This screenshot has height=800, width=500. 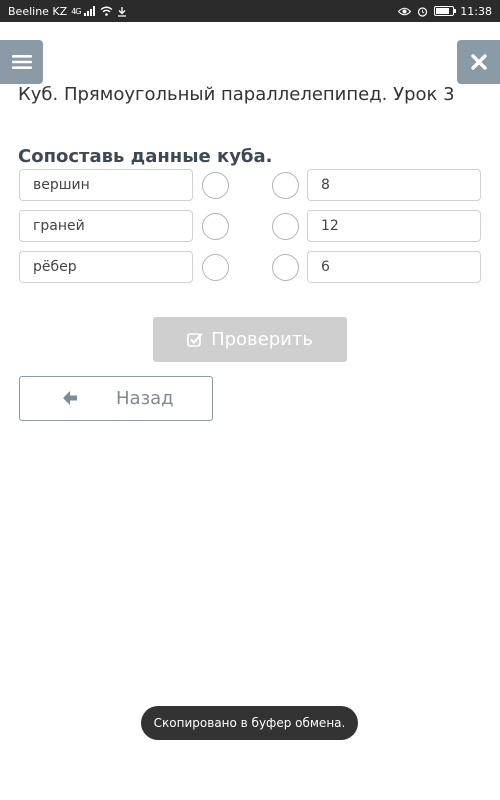 What do you see at coordinates (423, 11) in the screenshot?
I see `alarm-icon` at bounding box center [423, 11].